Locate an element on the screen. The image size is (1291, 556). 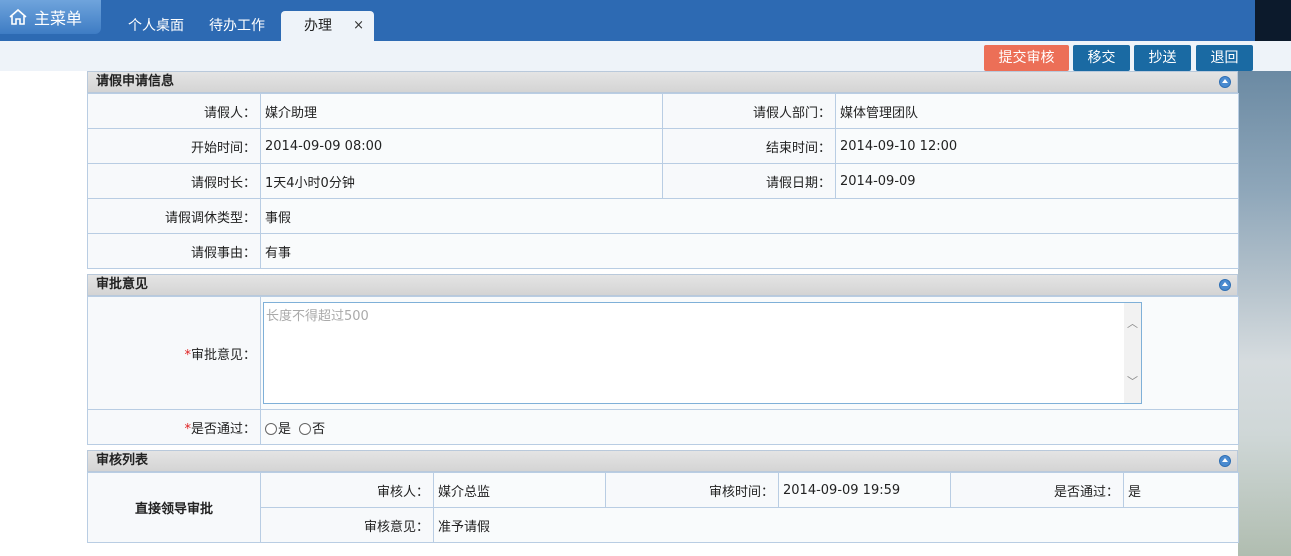
review-time-value: 2014-09-09 19:59 is located at coordinates (864, 490).